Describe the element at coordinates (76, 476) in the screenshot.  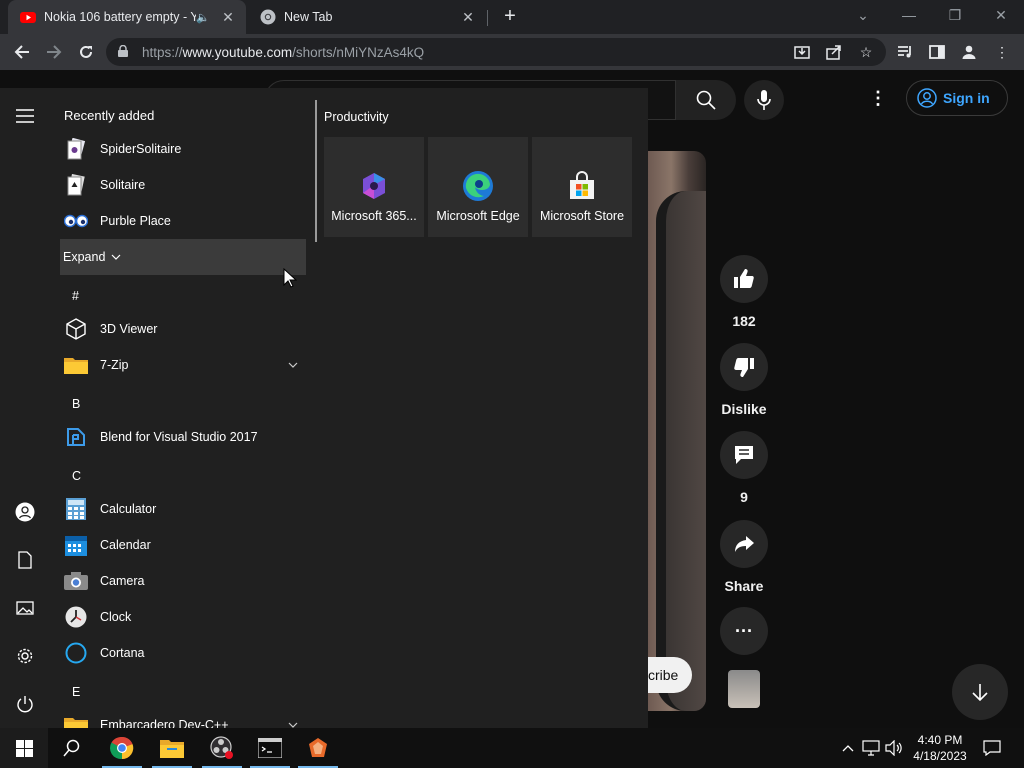
I see `group-header-c: C` at that location.